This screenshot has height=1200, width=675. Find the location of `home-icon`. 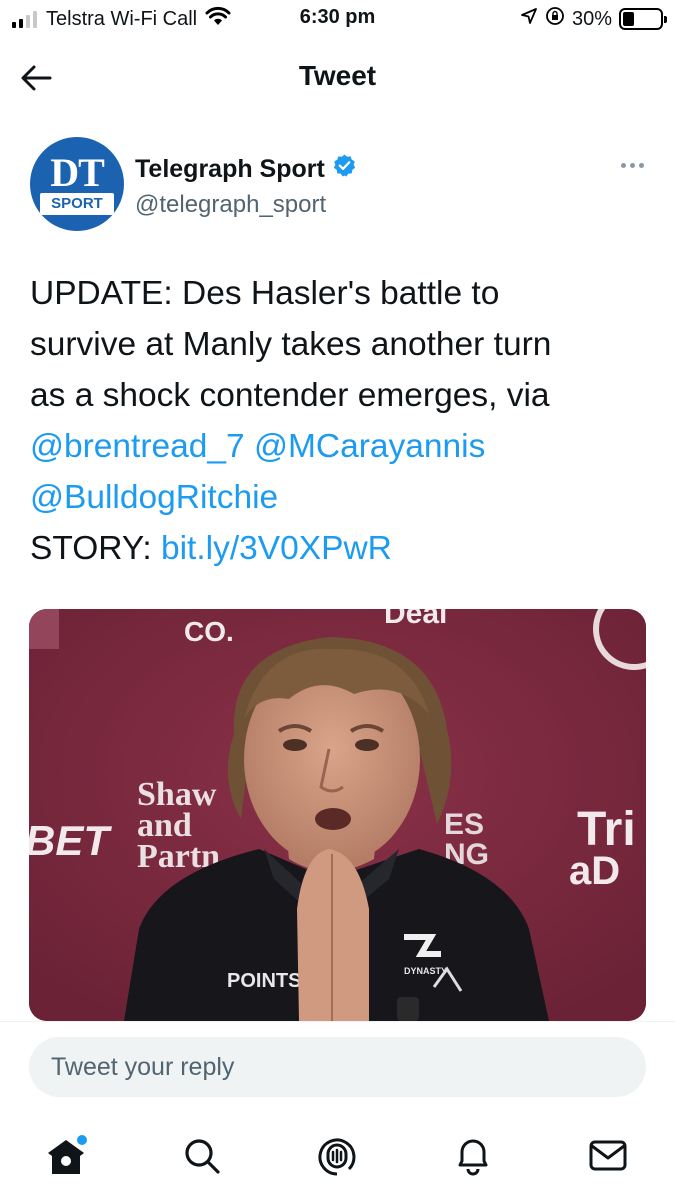

home-icon is located at coordinates (66, 1158).